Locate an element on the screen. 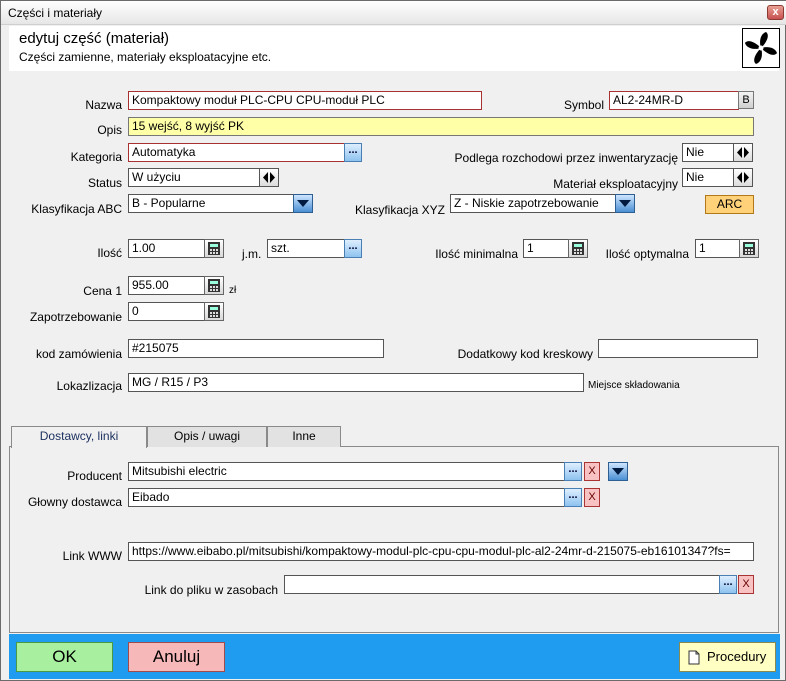  lokalizacja-label: Lokazlizacja is located at coordinates (89, 386).